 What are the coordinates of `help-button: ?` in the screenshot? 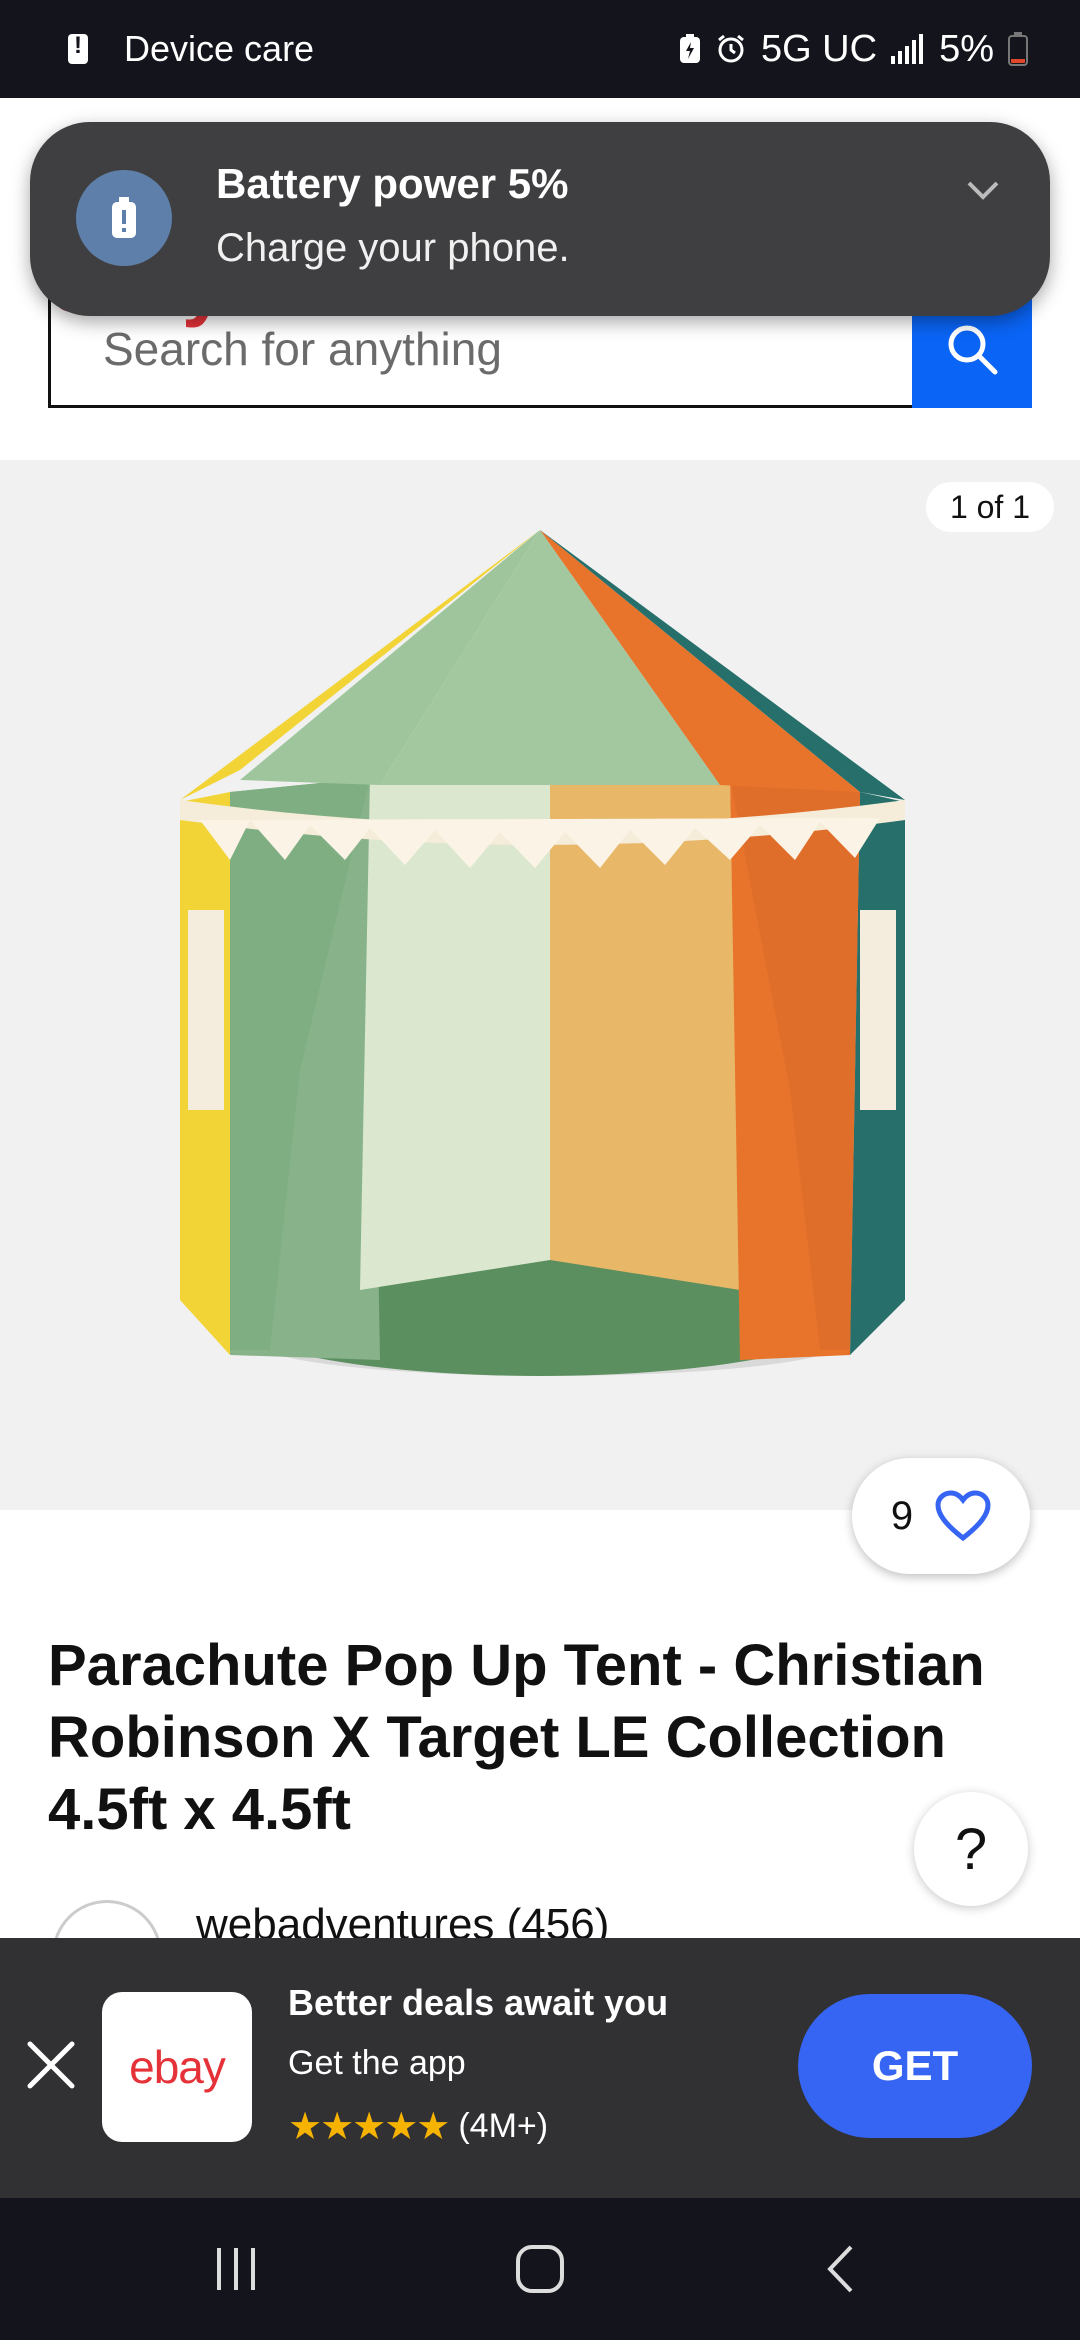 It's located at (971, 1849).